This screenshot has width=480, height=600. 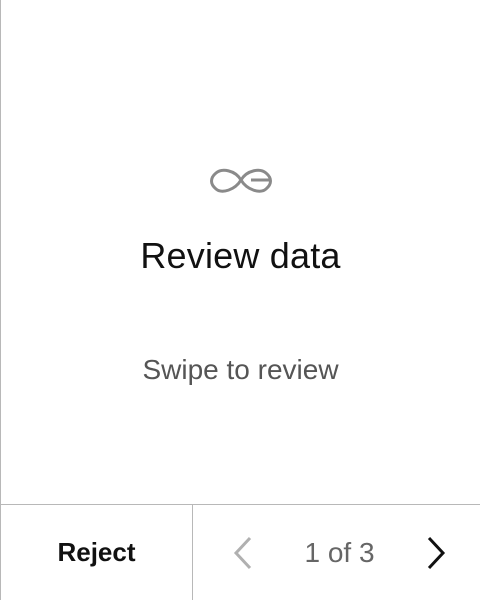 What do you see at coordinates (339, 552) in the screenshot?
I see `page-indicator: 1 of 3` at bounding box center [339, 552].